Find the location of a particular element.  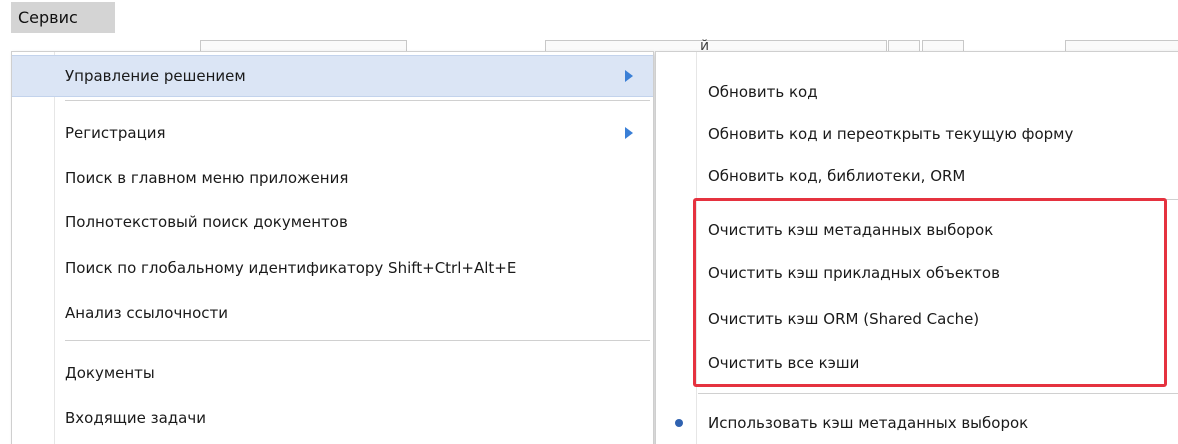

checked-radio-dot-icon is located at coordinates (679, 423).